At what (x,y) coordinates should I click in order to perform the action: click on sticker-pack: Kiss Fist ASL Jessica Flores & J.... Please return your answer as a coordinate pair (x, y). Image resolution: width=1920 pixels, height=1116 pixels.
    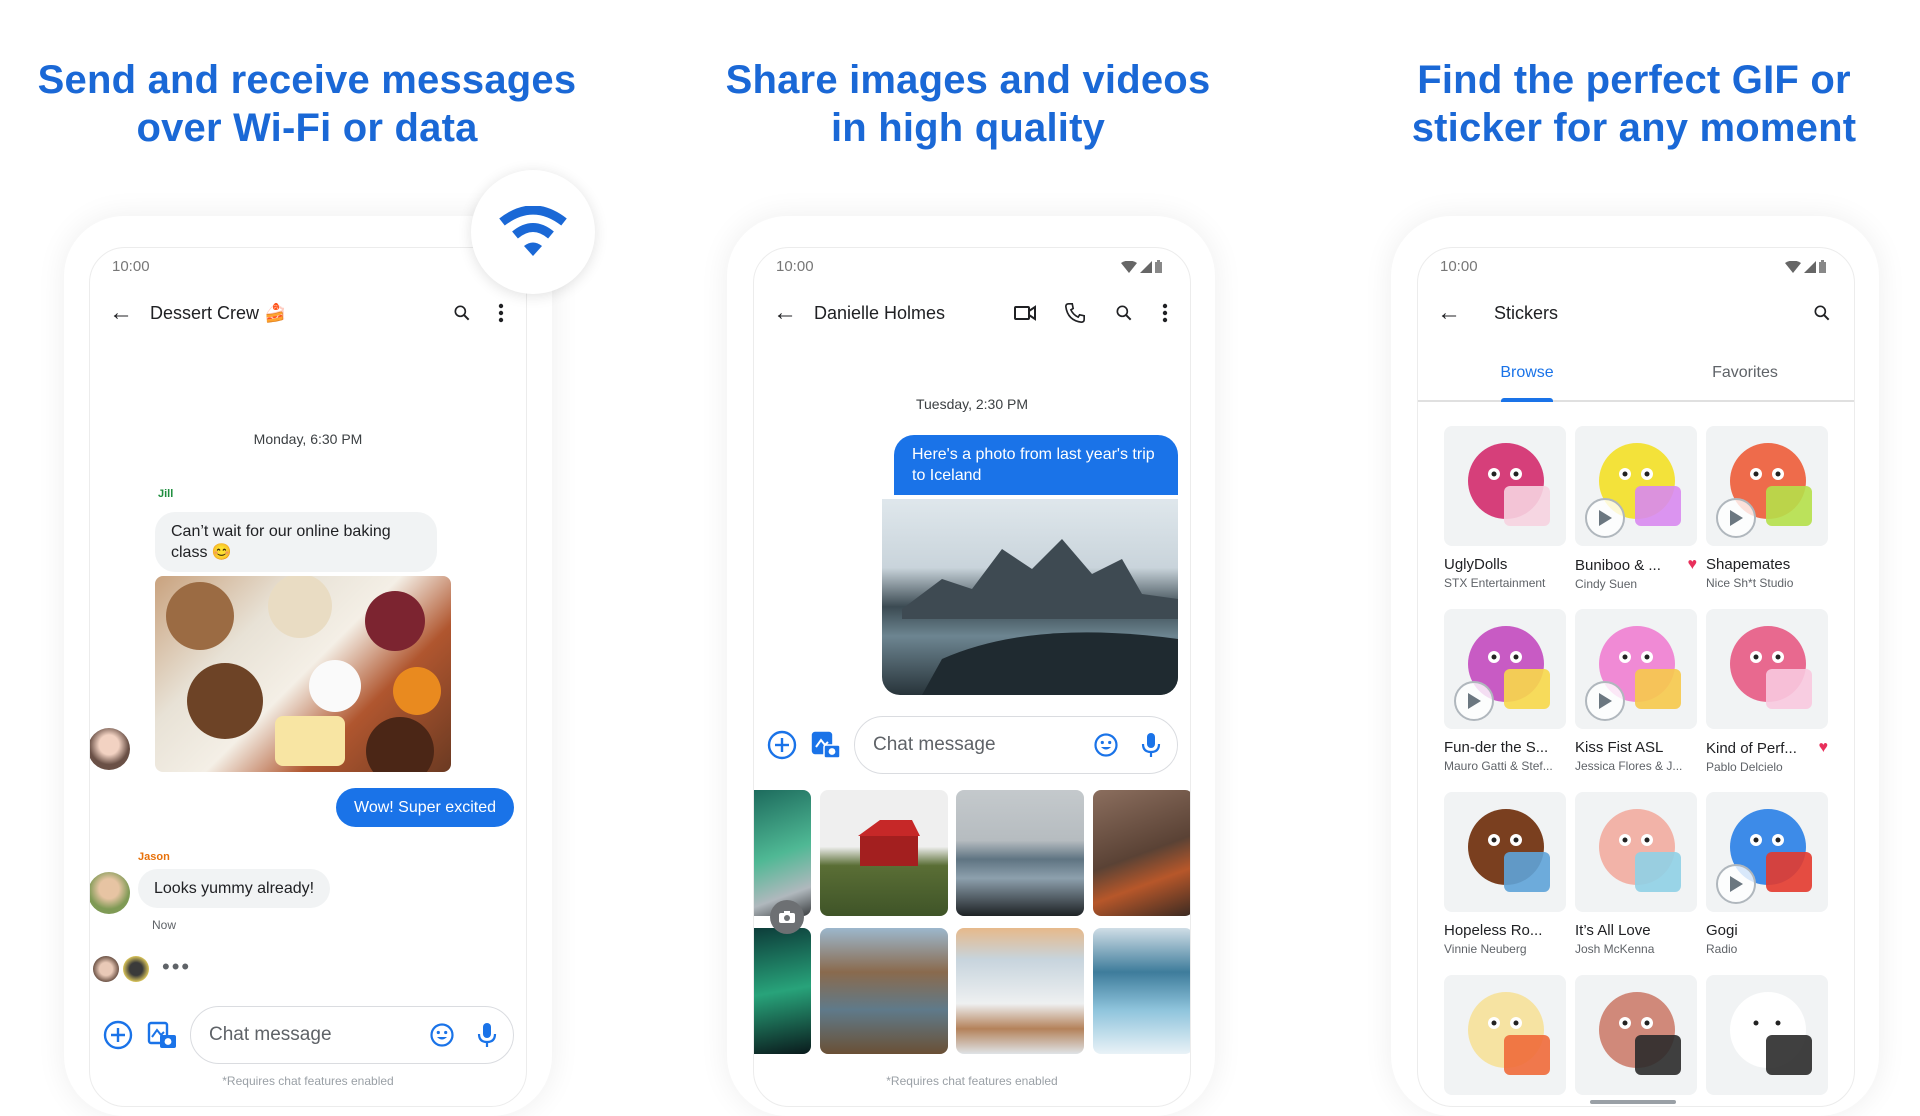
    Looking at the image, I should click on (1636, 691).